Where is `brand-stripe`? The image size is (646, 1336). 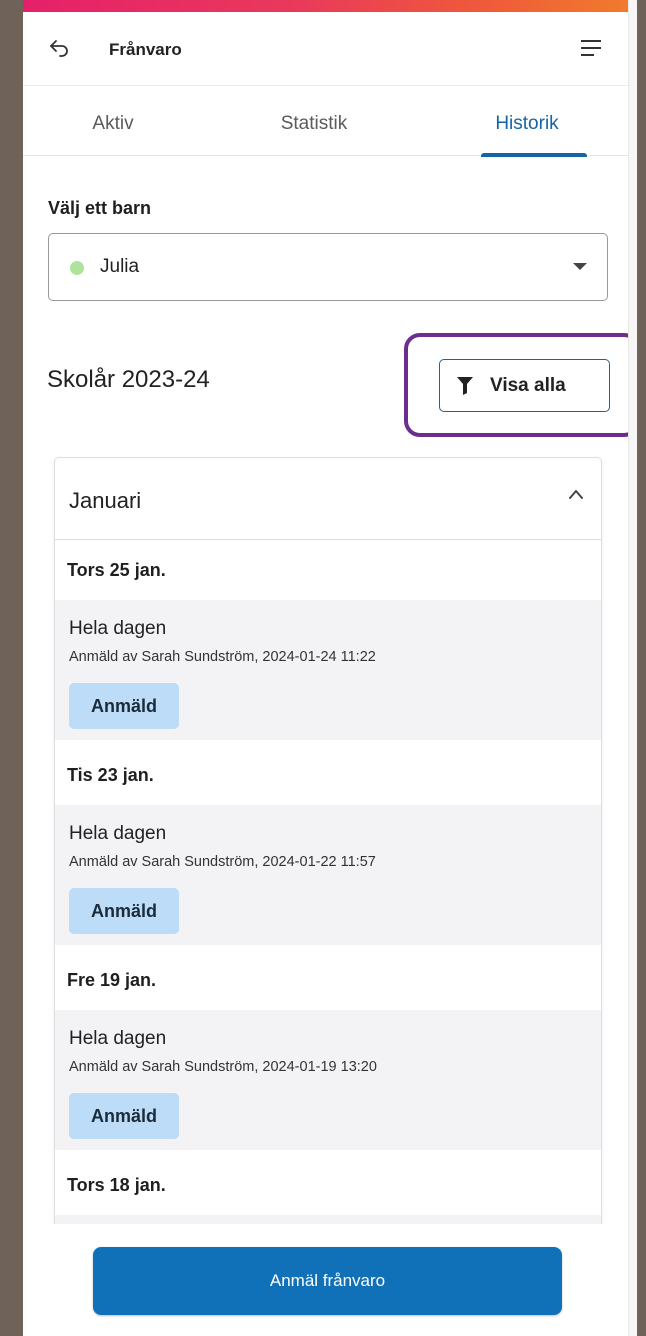 brand-stripe is located at coordinates (330, 6).